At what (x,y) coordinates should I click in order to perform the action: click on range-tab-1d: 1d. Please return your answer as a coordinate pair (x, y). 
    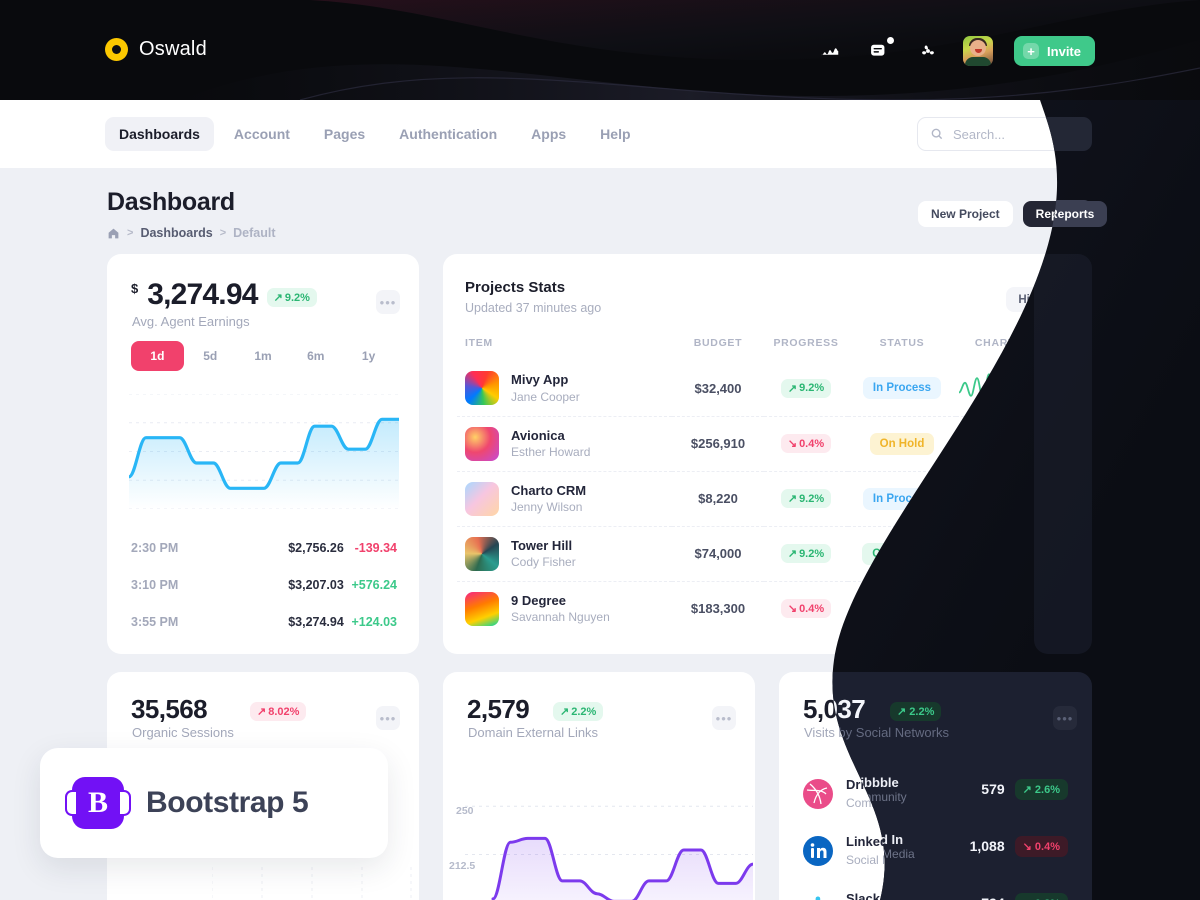
    Looking at the image, I should click on (157, 356).